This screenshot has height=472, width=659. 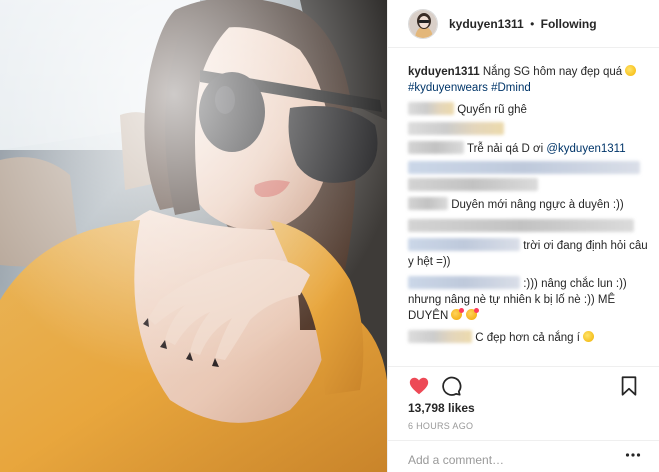 I want to click on comment-text: Duyên mới nâng ngực à duyên :)), so click(x=537, y=205).